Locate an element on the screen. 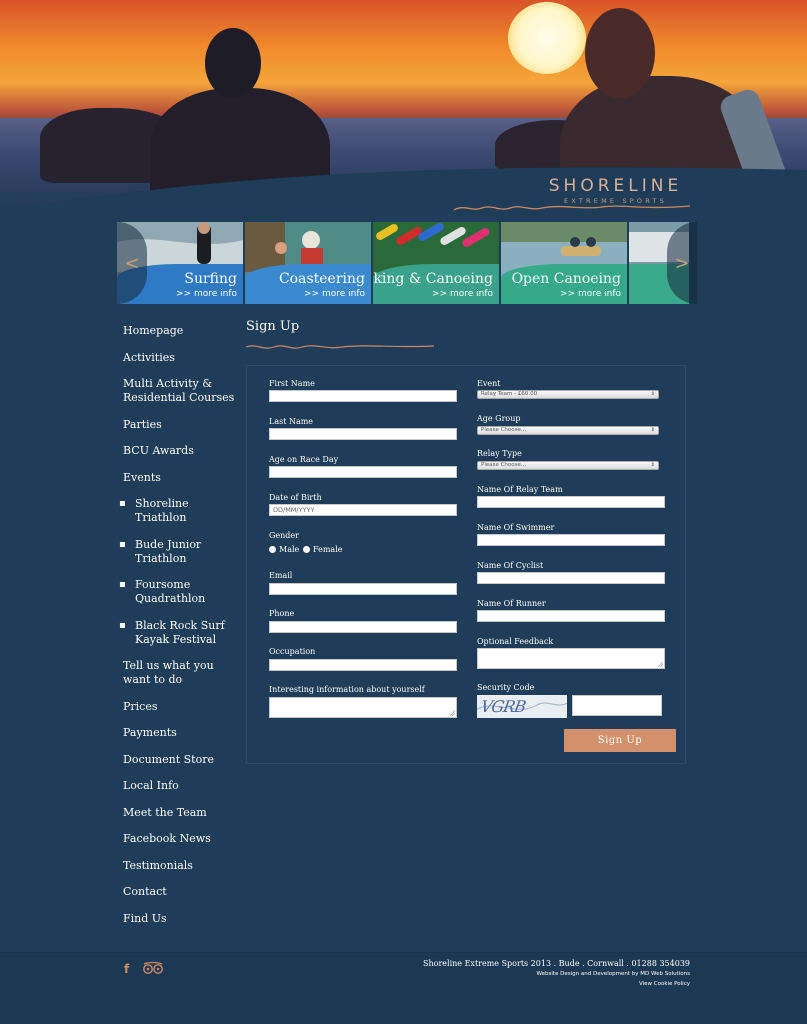 This screenshot has height=1024, width=807. carousel-slide-open-canoeing: Open Canoeing >> more info is located at coordinates (564, 263).